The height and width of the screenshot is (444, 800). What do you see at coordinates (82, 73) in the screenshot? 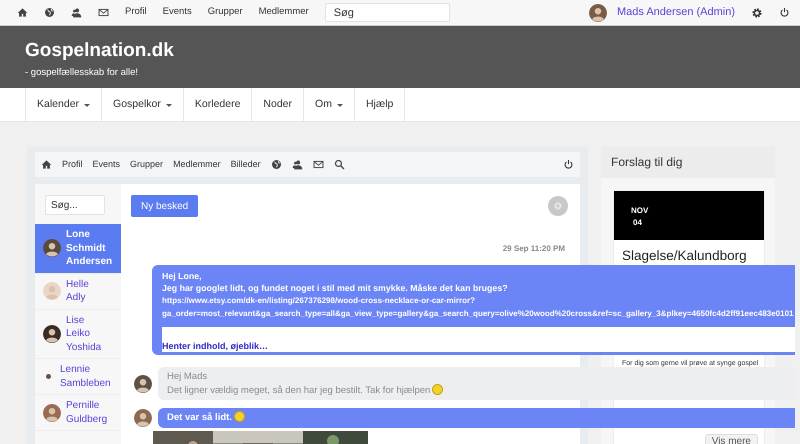
I see `site-tagline: - gospelfællesskab for alle!` at bounding box center [82, 73].